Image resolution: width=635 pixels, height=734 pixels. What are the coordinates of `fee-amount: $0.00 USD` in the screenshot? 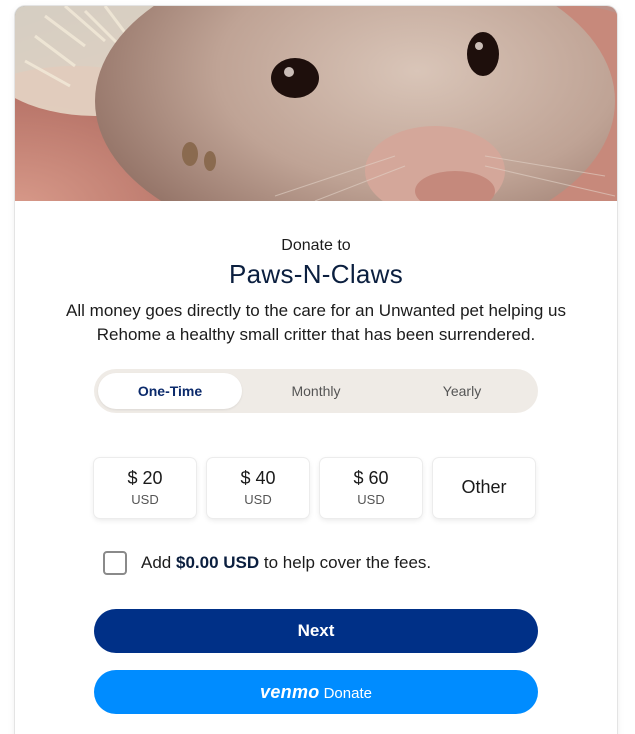 It's located at (217, 562).